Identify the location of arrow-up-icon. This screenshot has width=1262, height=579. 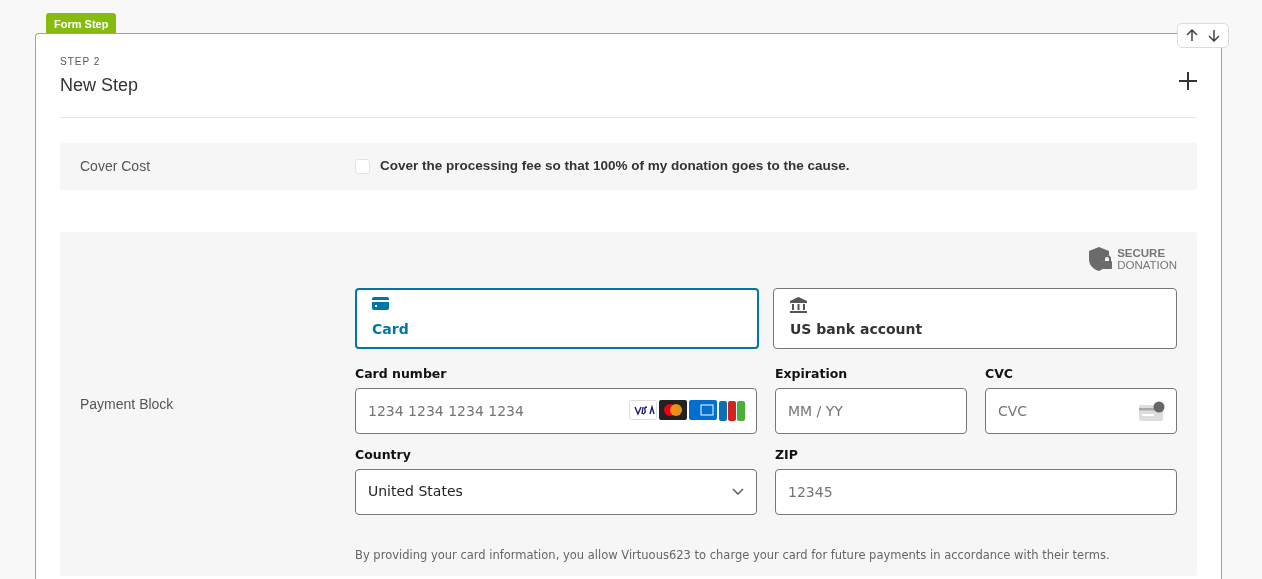
(1192, 35).